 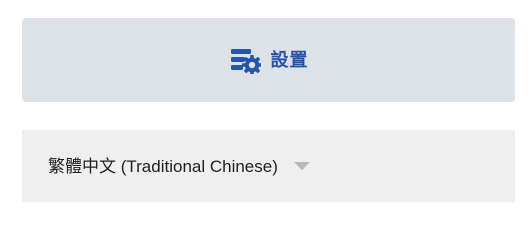 I want to click on language-selected-value: 繁體中文 (Traditional Chinese), so click(x=163, y=166).